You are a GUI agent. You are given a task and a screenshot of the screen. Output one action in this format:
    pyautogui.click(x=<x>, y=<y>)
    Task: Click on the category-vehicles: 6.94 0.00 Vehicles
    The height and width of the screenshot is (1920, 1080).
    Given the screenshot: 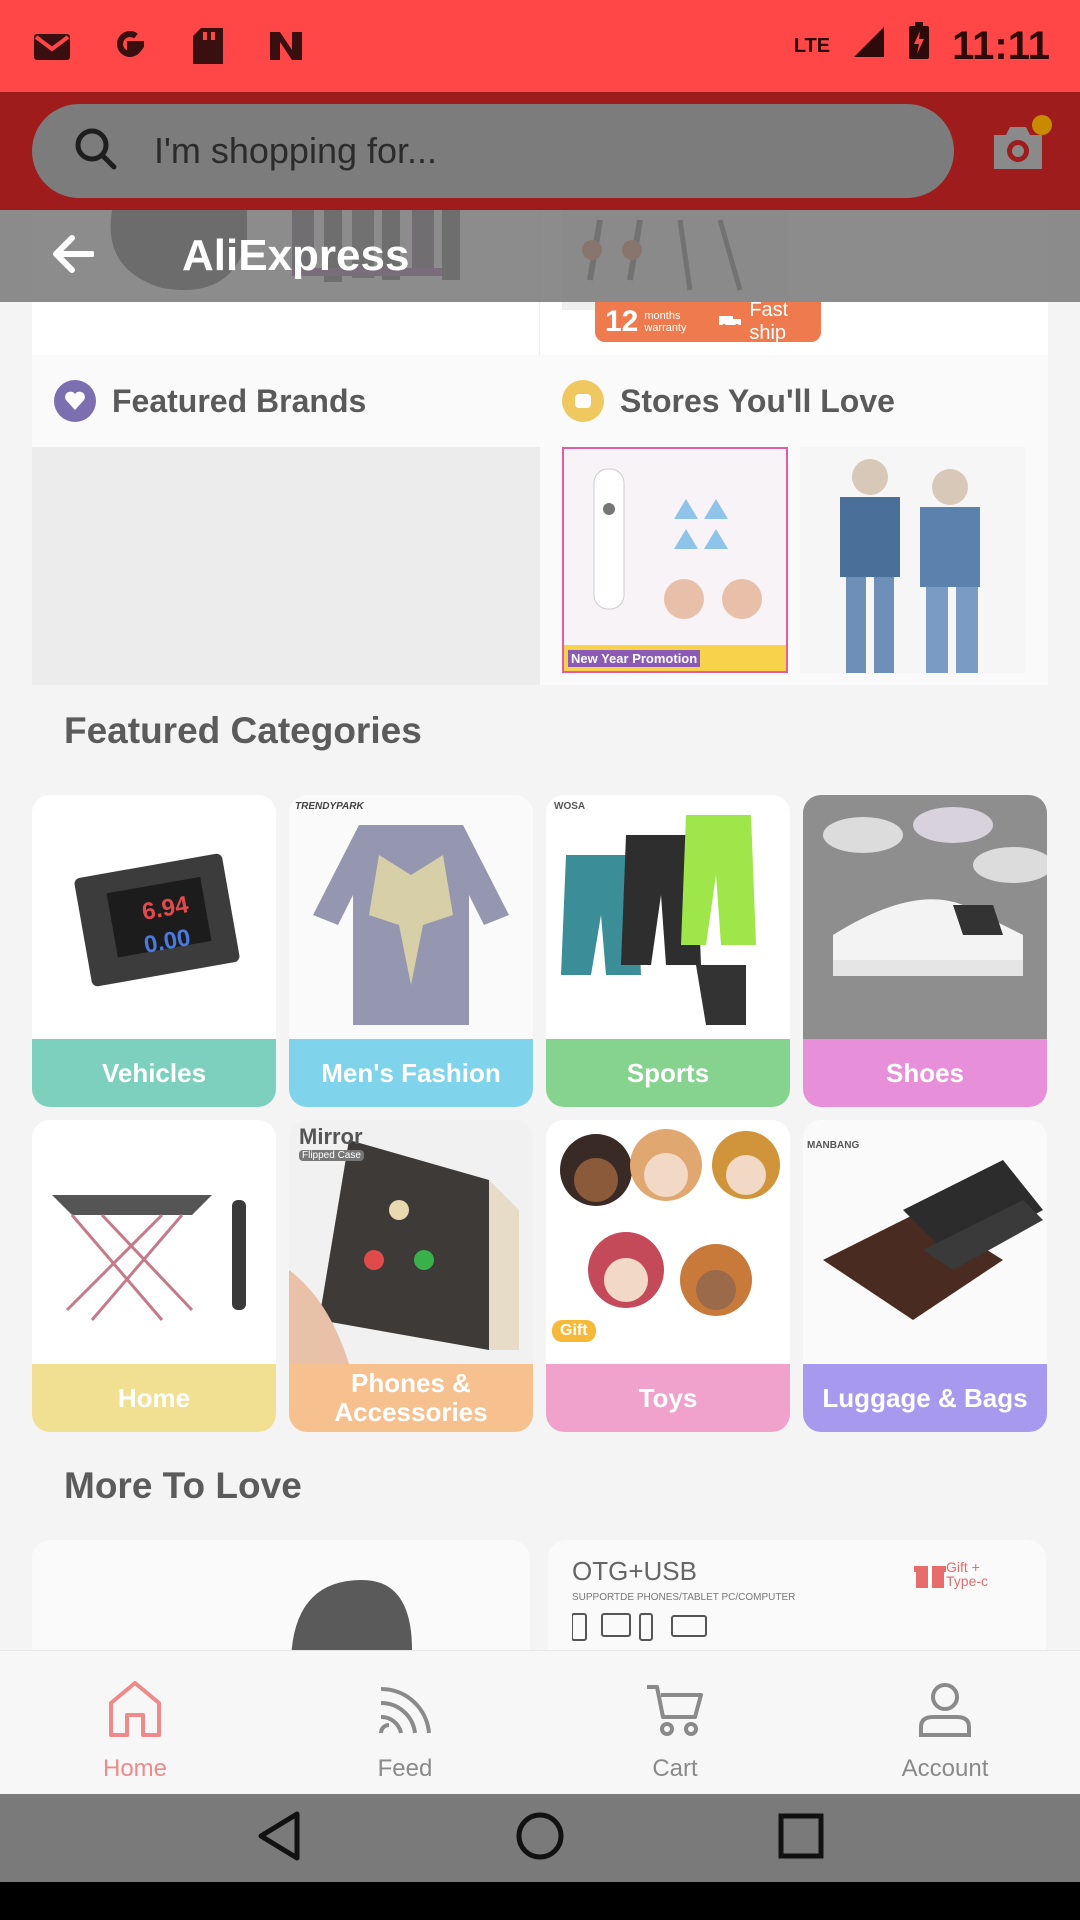 What is the action you would take?
    pyautogui.click(x=154, y=951)
    